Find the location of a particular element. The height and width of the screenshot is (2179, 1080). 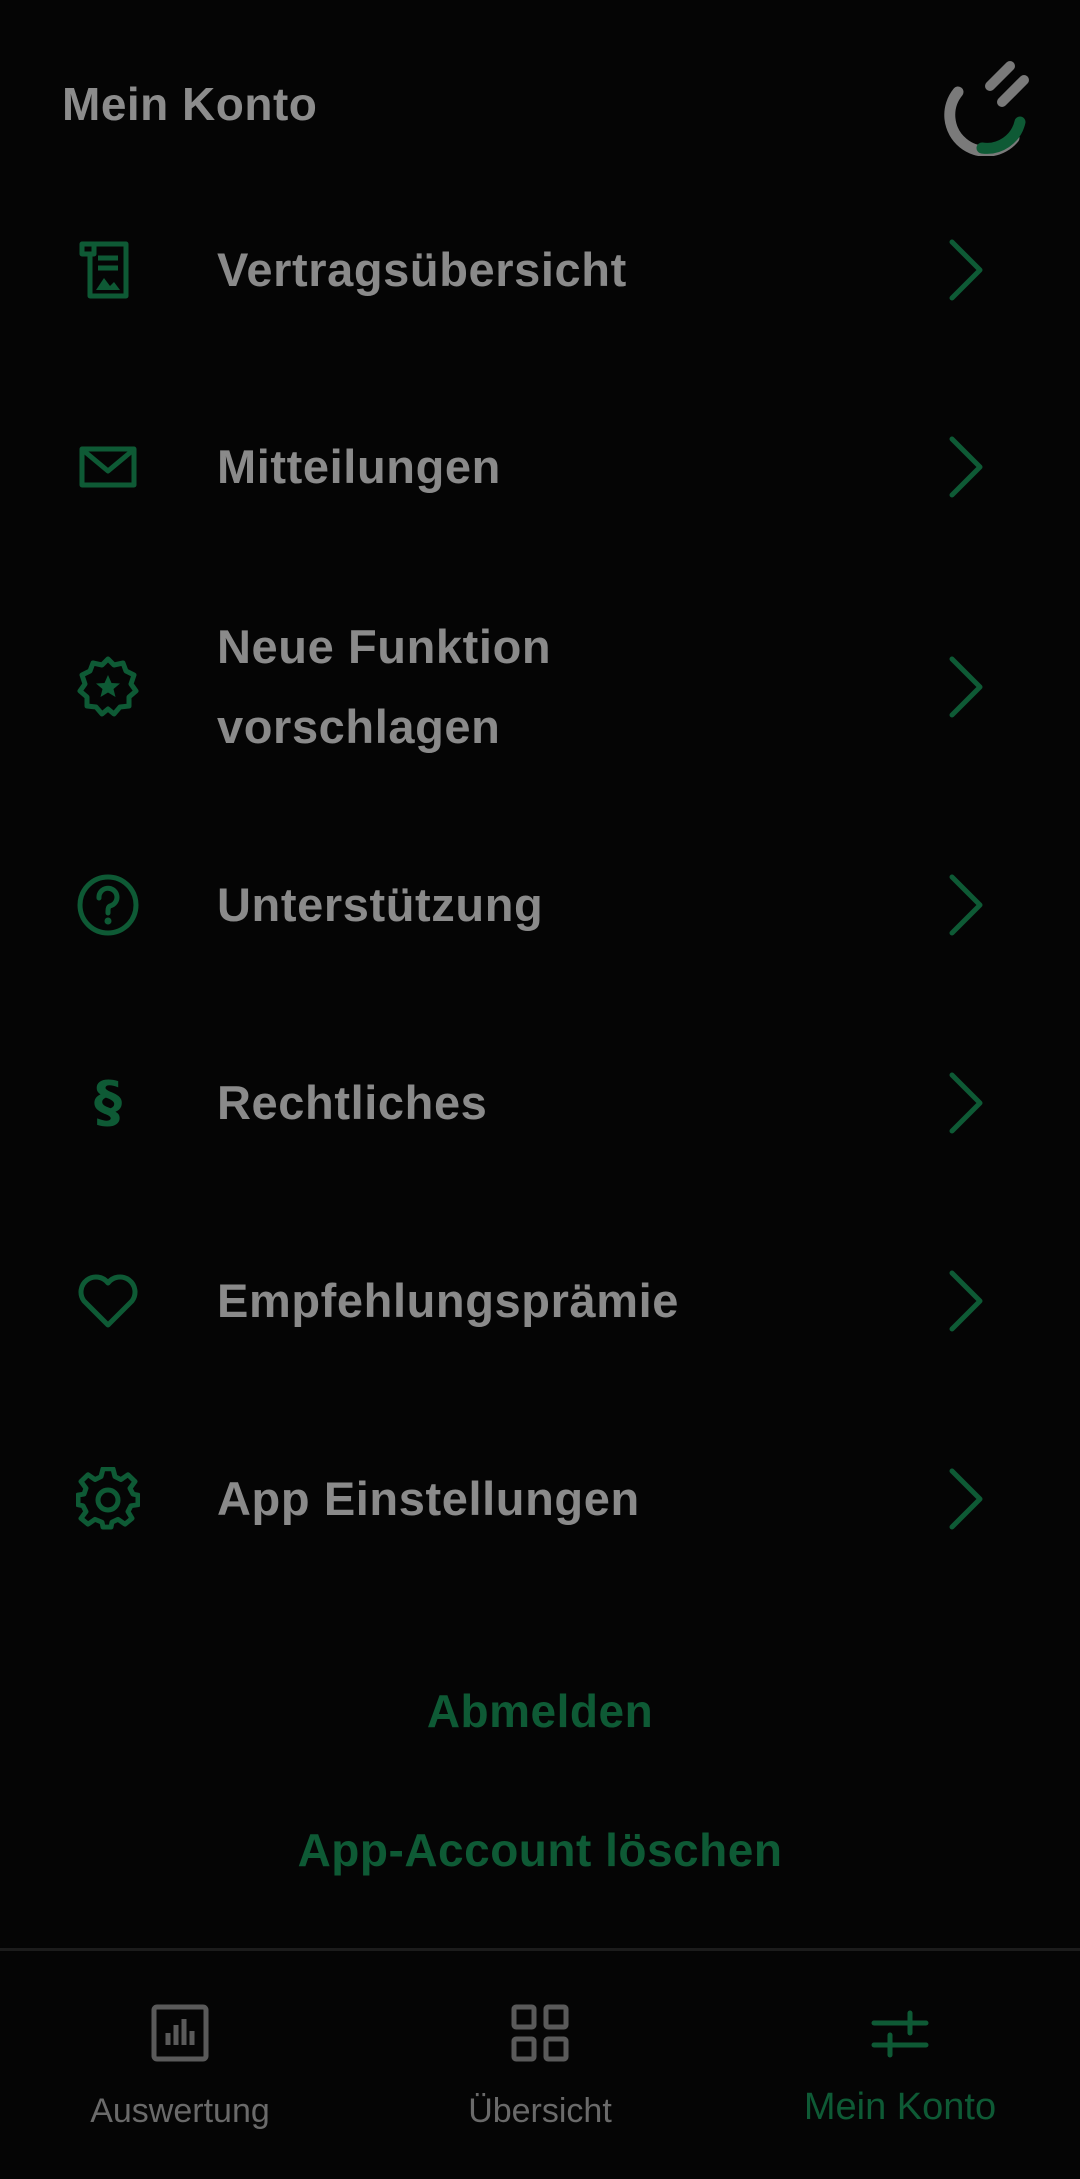

grid-icon is located at coordinates (540, 2033).